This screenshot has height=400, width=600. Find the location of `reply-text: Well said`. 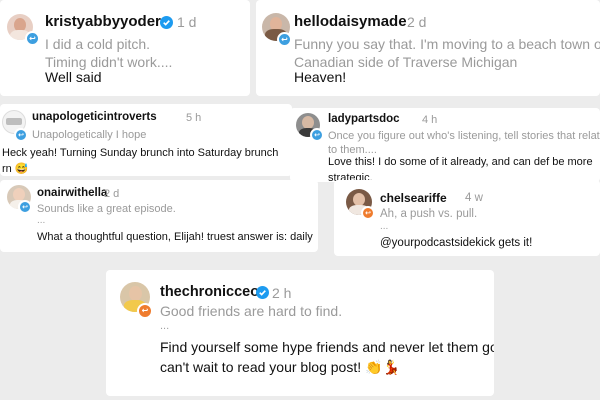

reply-text: Well said is located at coordinates (73, 77).